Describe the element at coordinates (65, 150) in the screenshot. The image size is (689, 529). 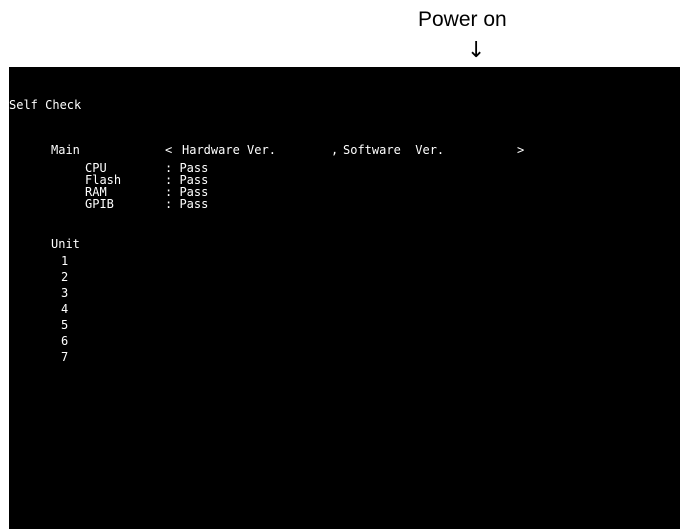
I see `main-label: Main` at that location.